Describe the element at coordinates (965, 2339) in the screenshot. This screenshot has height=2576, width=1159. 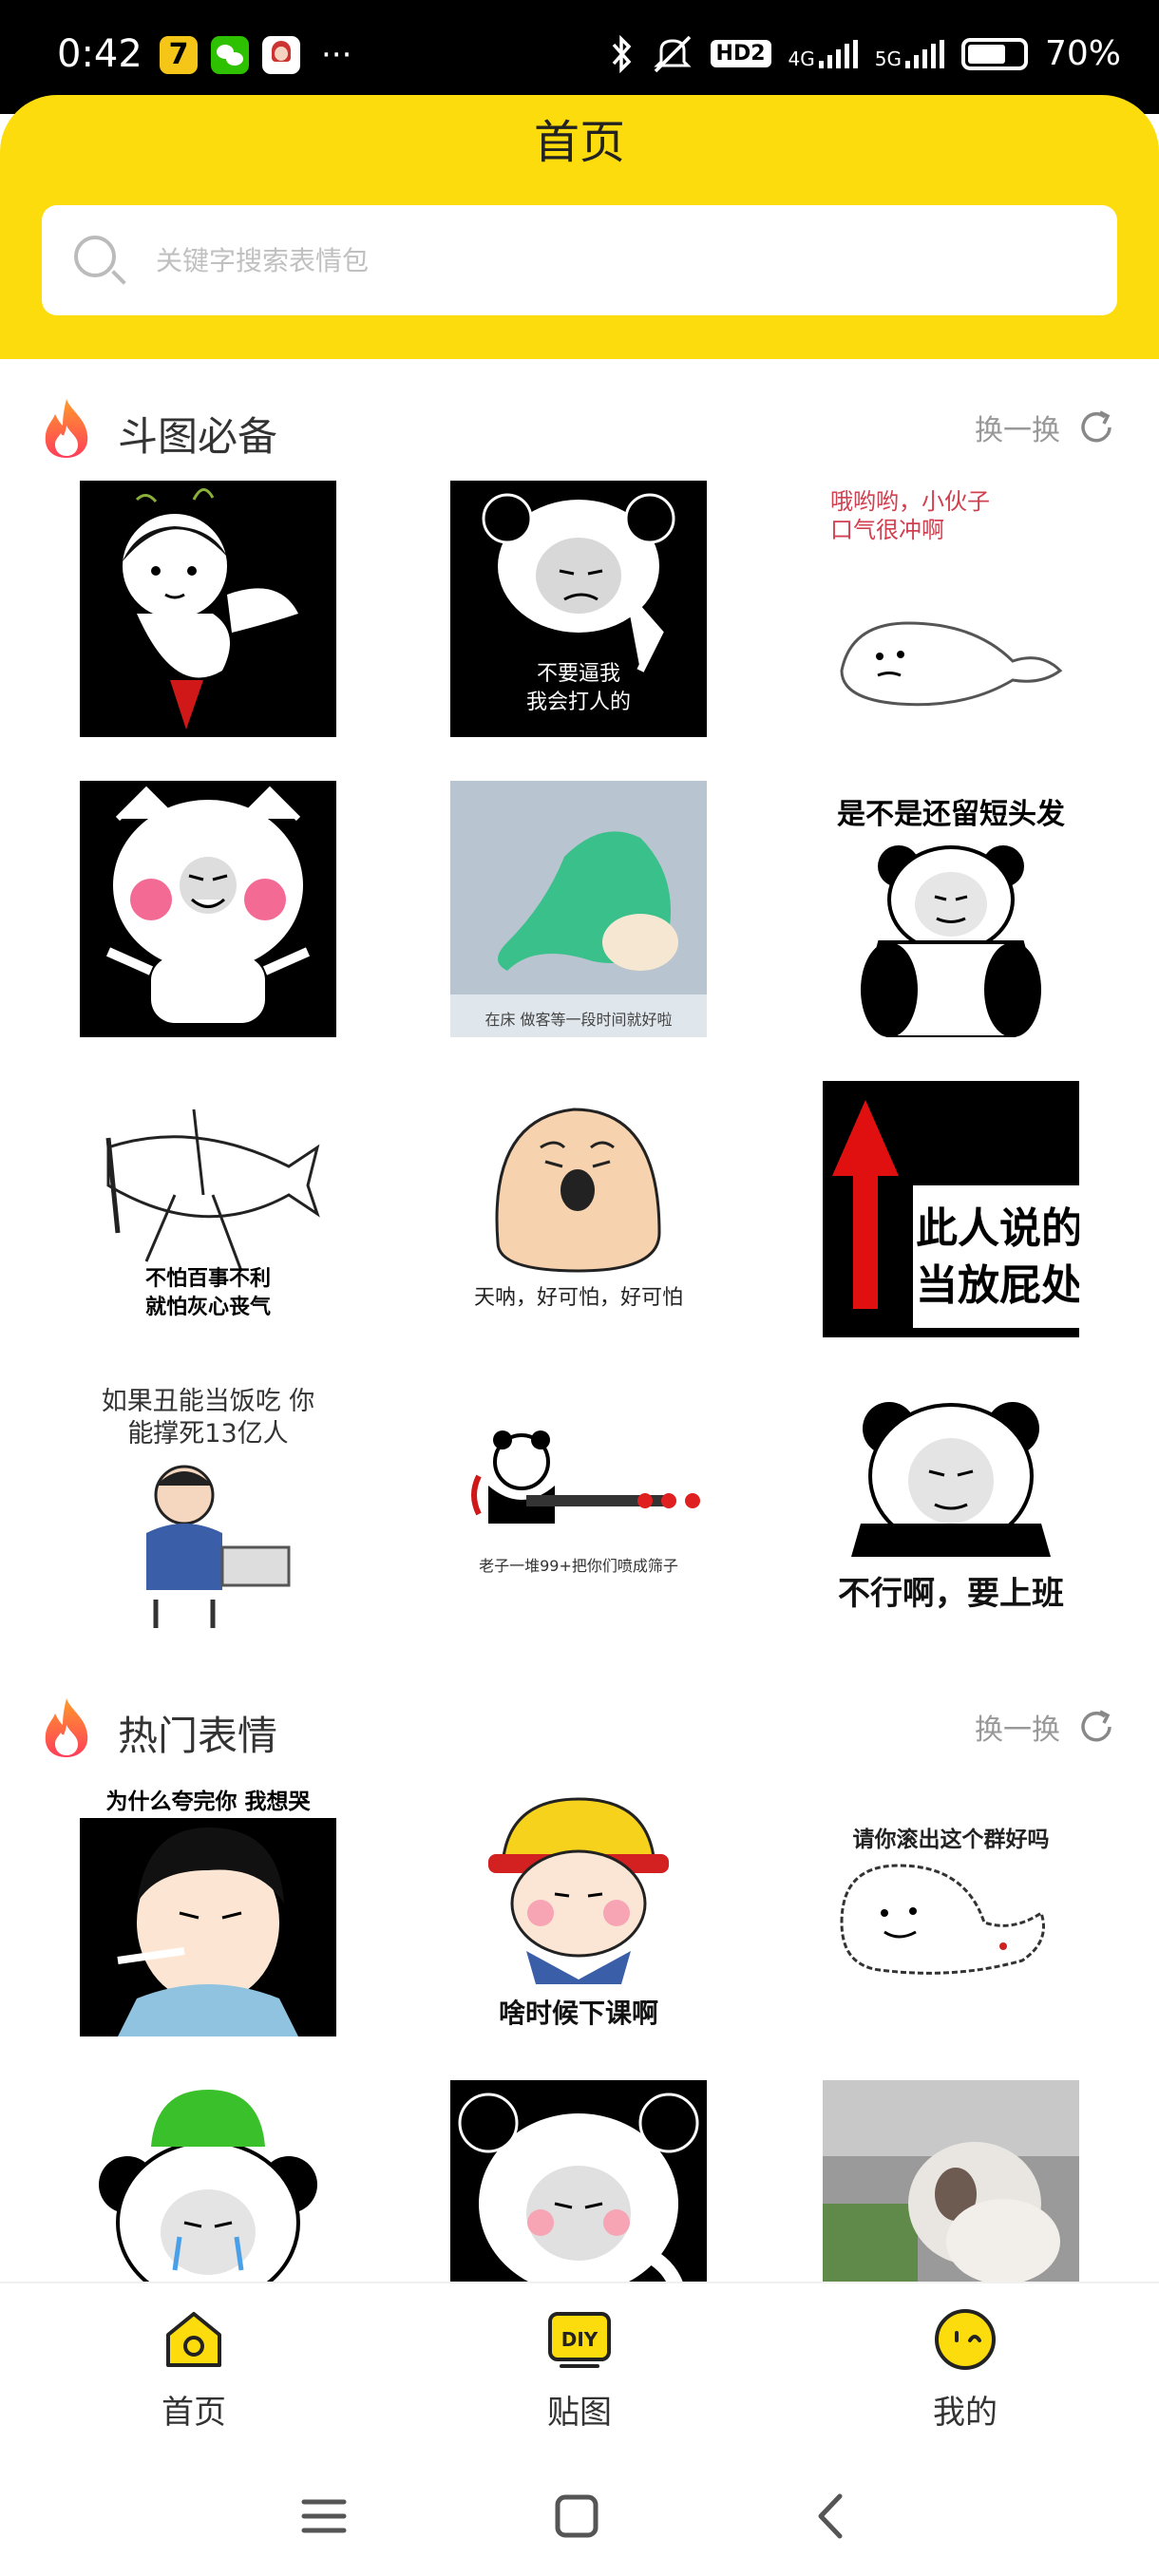
I see `face-icon` at that location.